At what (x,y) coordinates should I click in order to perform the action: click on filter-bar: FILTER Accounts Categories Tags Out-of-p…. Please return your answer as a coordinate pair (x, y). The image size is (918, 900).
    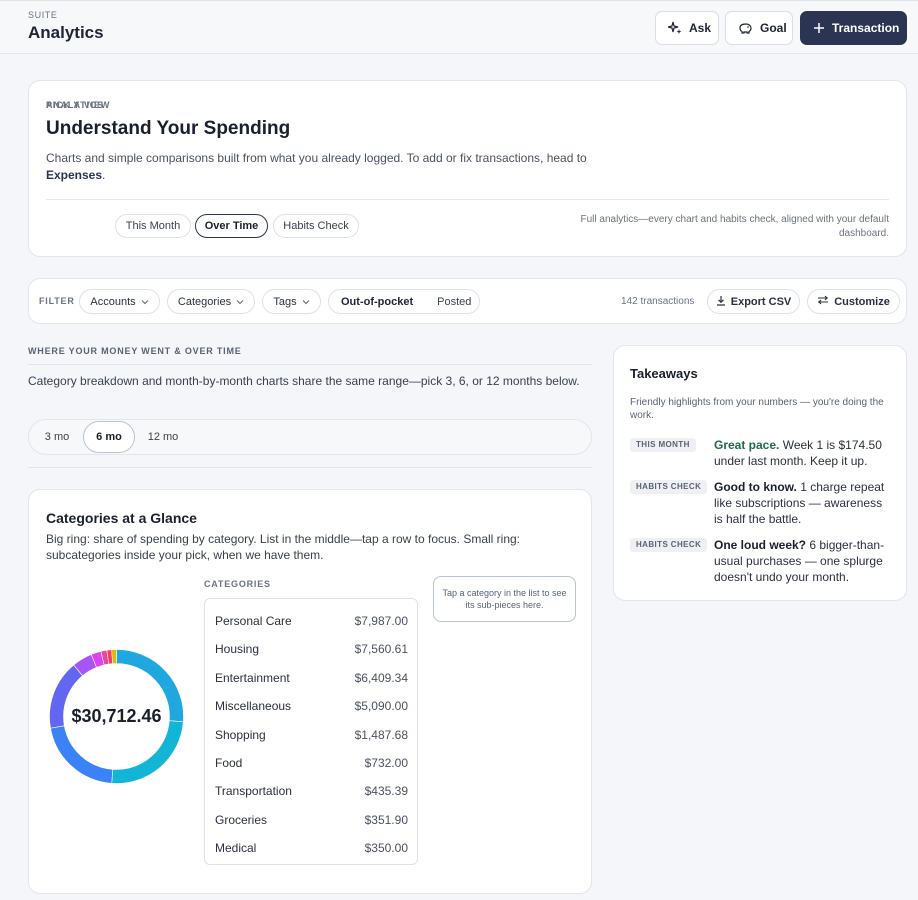
    Looking at the image, I should click on (467, 301).